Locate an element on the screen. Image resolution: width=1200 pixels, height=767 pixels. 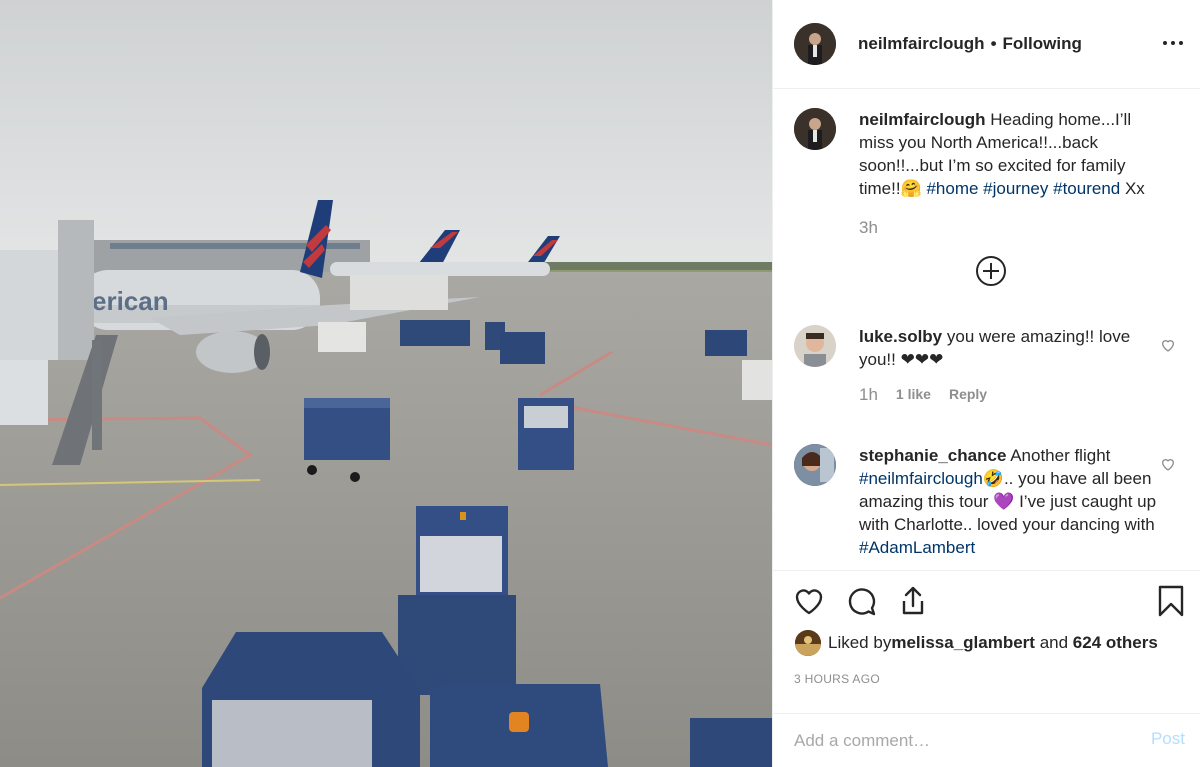
hashtag-link: #AdamLambert is located at coordinates (917, 547).